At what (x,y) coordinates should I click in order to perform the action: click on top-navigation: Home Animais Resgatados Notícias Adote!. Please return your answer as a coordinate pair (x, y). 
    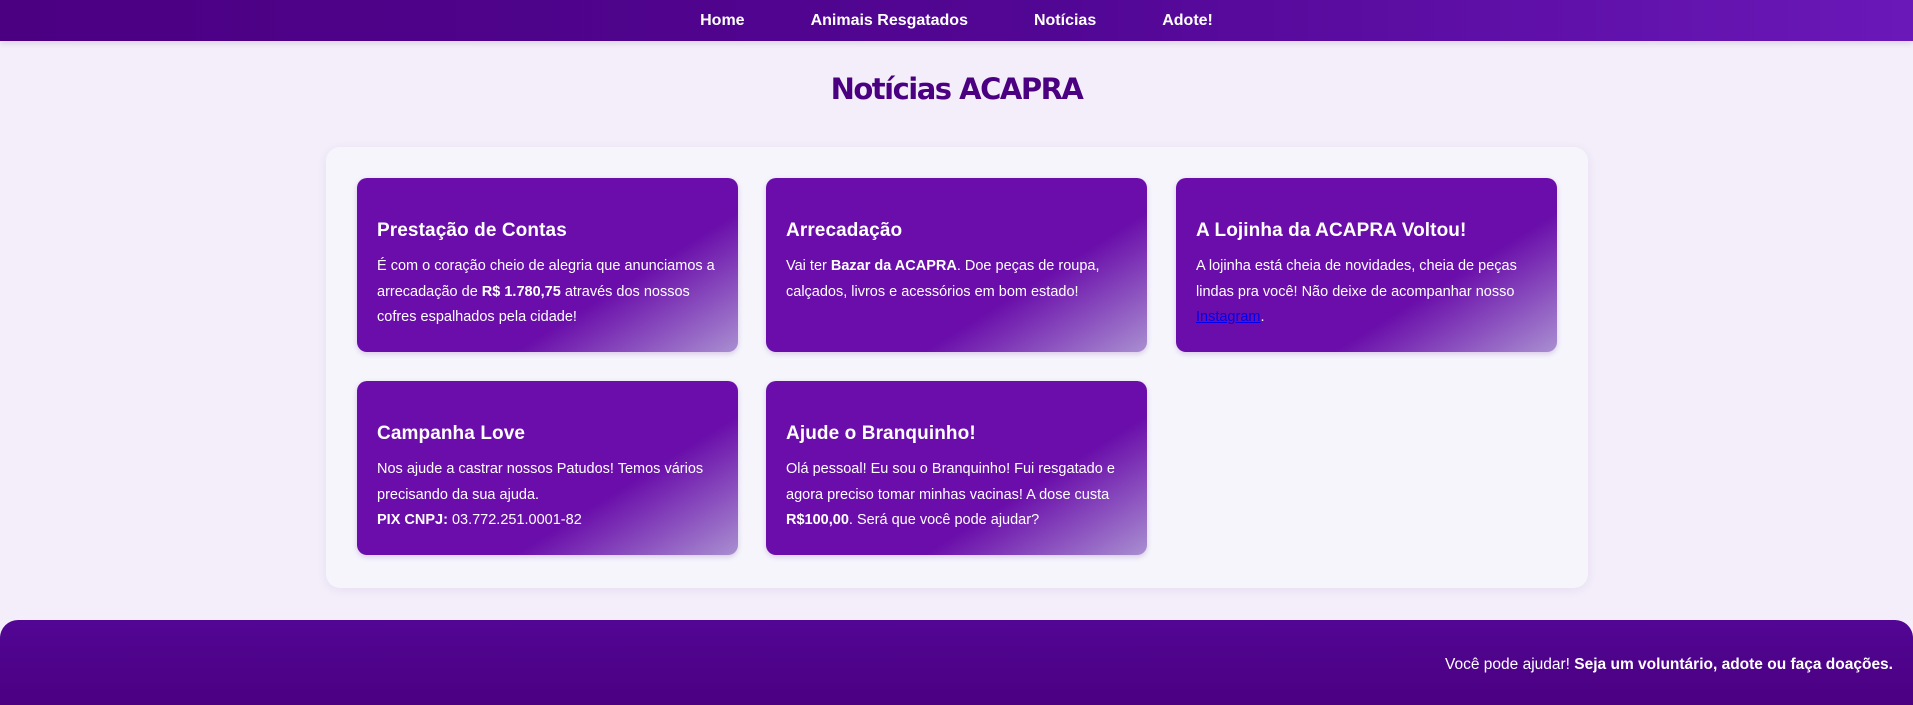
    Looking at the image, I should click on (956, 20).